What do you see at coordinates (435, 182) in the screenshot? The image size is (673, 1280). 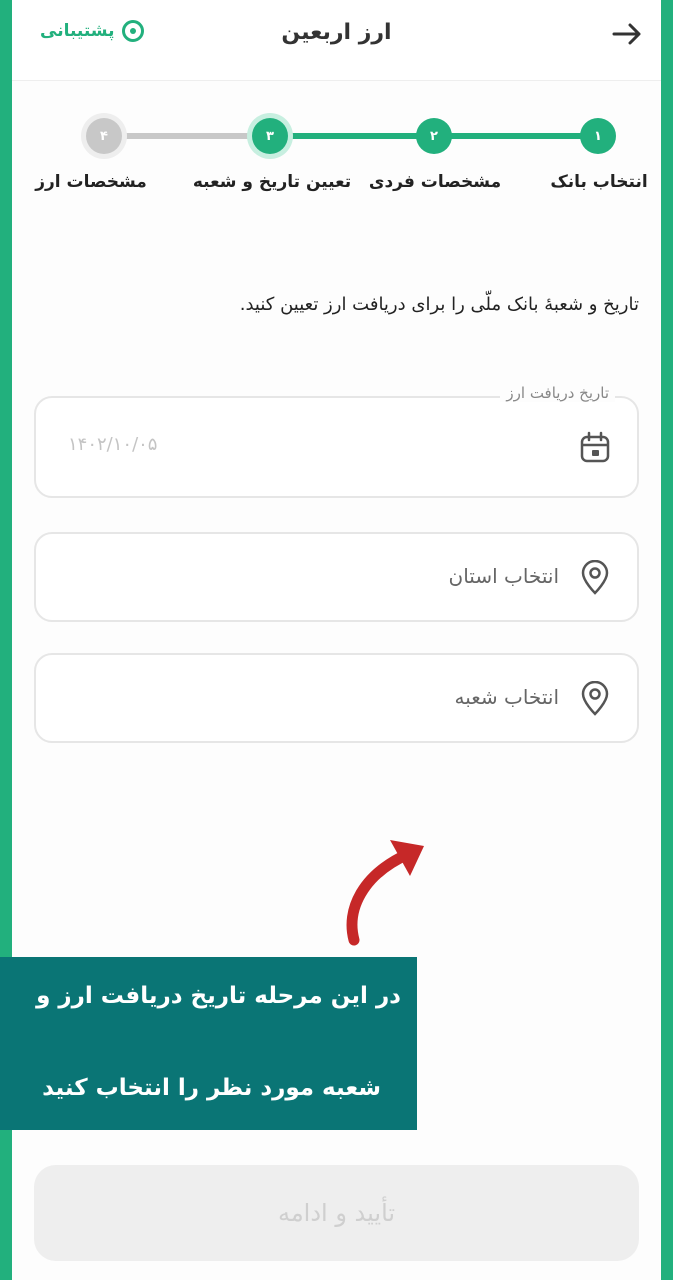 I see `step-2-label: مشخصات فردی` at bounding box center [435, 182].